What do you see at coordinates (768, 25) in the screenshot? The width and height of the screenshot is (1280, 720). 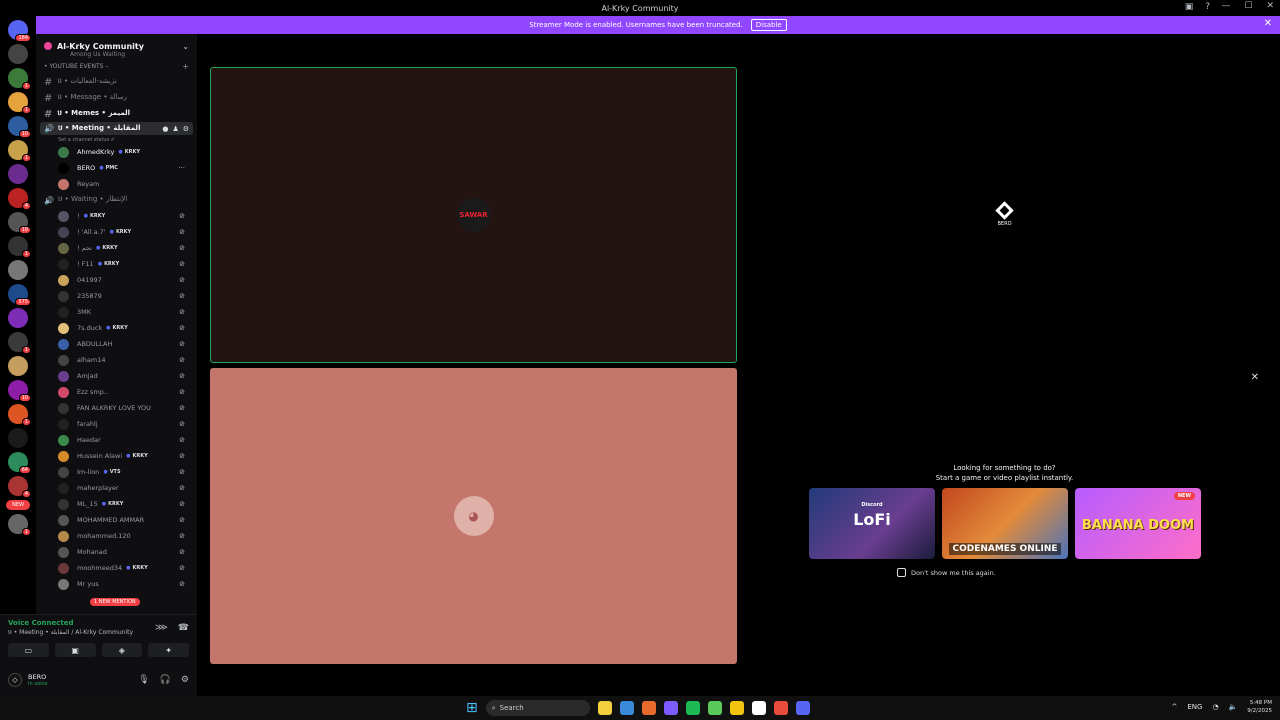 I see `disable-streamer-button: Disable` at bounding box center [768, 25].